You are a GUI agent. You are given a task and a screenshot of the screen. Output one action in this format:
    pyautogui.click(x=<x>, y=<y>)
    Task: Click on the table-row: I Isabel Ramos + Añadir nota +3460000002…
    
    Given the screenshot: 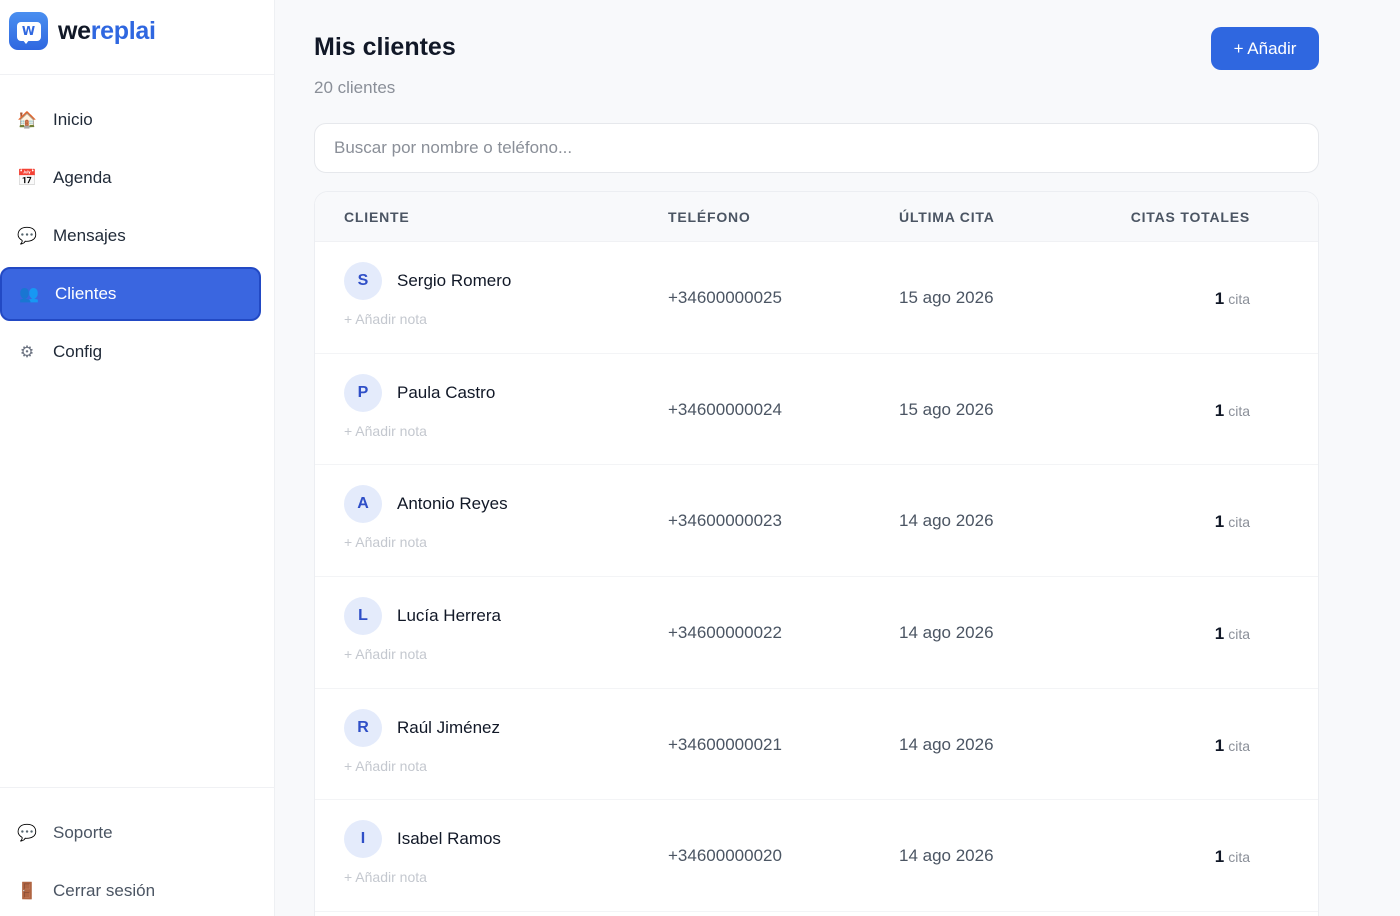 What is the action you would take?
    pyautogui.click(x=816, y=856)
    